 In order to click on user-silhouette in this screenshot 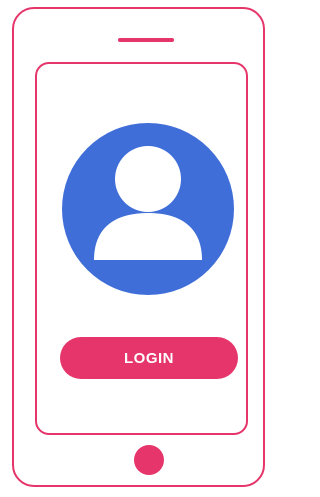, I will do `click(148, 203)`.